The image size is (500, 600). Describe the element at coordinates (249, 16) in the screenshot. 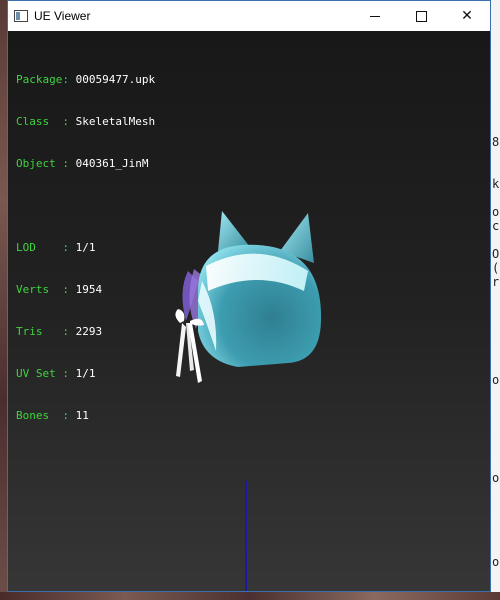

I see `title-bar: UE Viewer ✕` at that location.